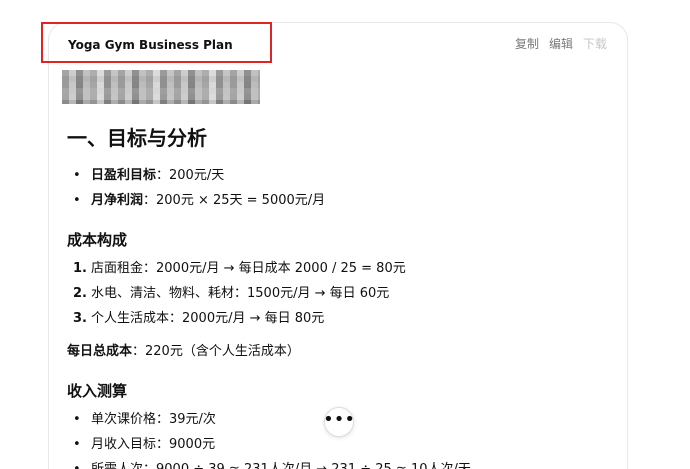 The image size is (690, 469). Describe the element at coordinates (337, 200) in the screenshot. I see `goal-item-monthly-profit: 月净利润：200元 × 25天 = 5000元/月` at that location.